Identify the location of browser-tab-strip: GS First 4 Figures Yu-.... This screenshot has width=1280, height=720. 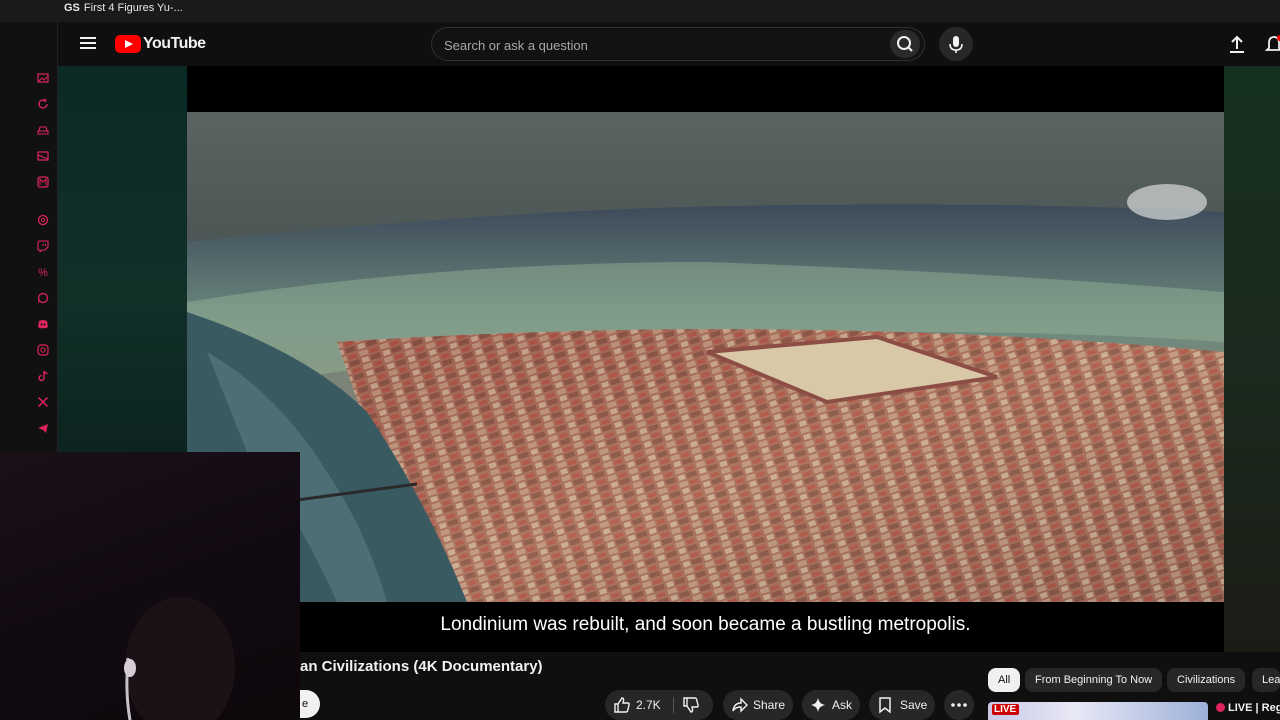
(640, 11).